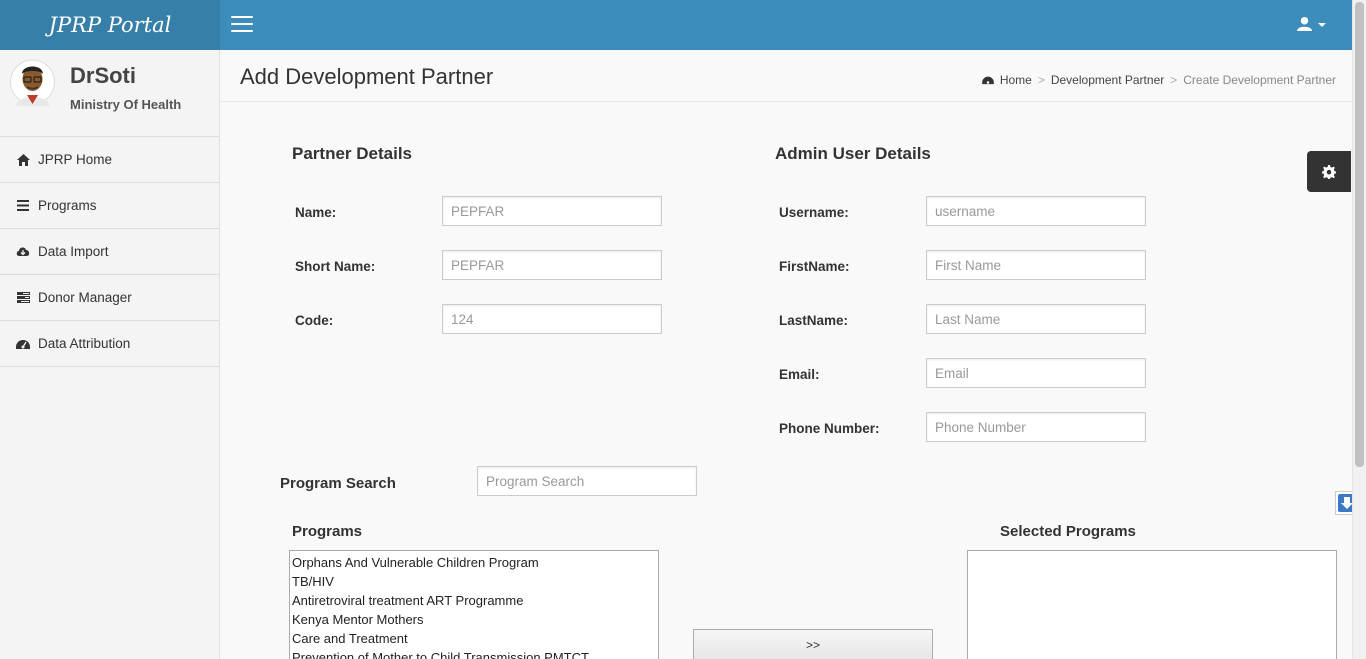  I want to click on short-name-label: Short Name:, so click(335, 266).